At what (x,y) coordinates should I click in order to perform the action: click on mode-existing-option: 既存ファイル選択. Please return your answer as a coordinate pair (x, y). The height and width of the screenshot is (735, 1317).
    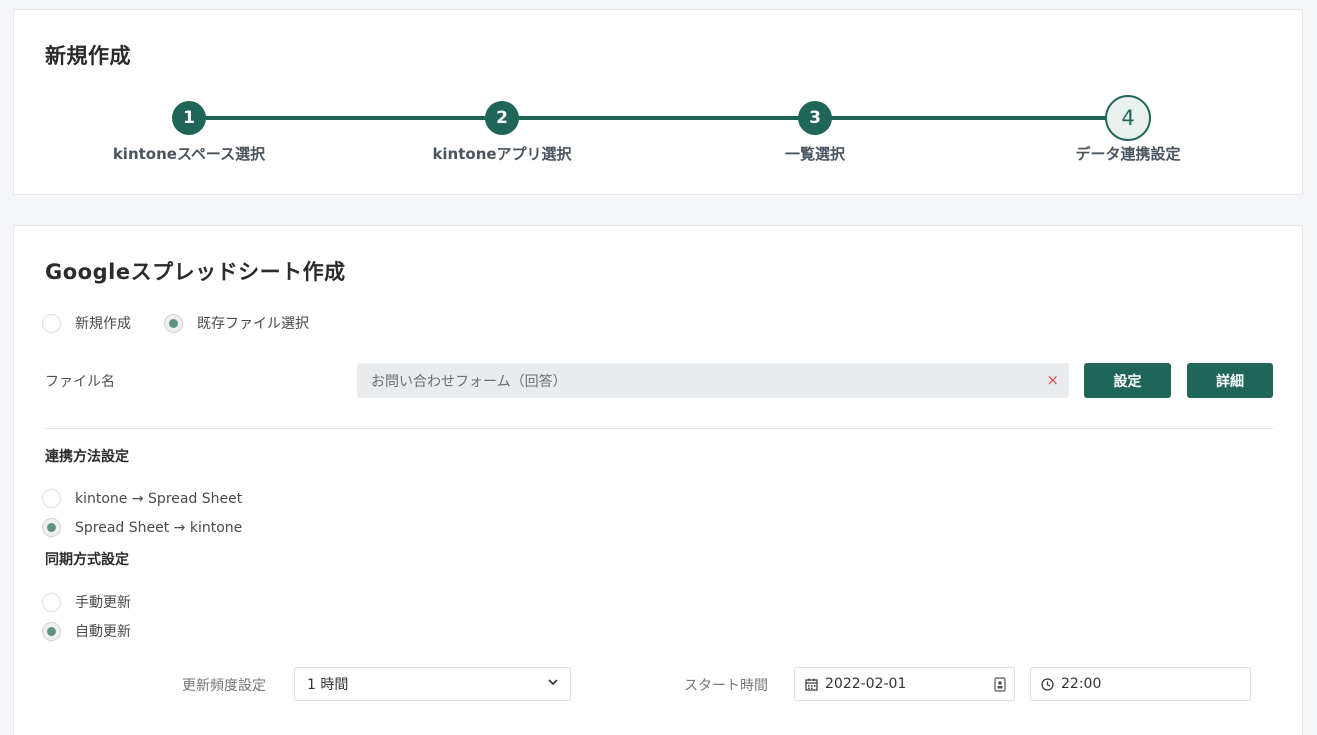
    Looking at the image, I should click on (236, 323).